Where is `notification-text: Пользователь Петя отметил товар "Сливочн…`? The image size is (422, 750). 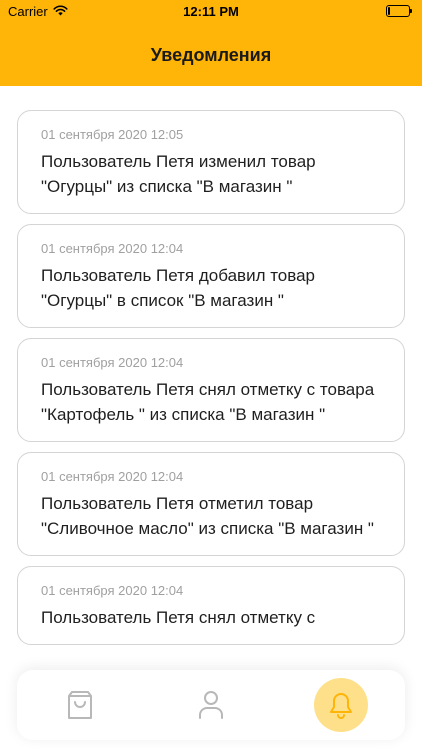
notification-text: Пользователь Петя отметил товар "Сливочн… is located at coordinates (207, 516).